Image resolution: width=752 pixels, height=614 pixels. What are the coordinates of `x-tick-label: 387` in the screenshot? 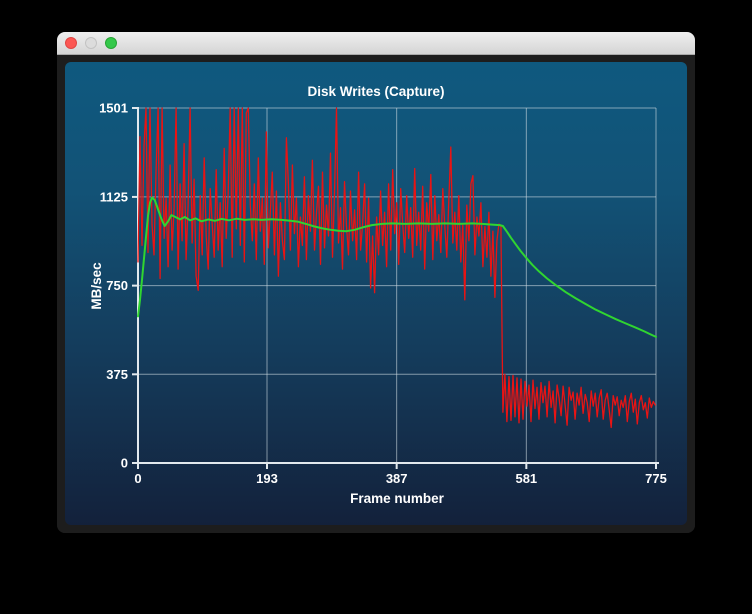 It's located at (397, 478).